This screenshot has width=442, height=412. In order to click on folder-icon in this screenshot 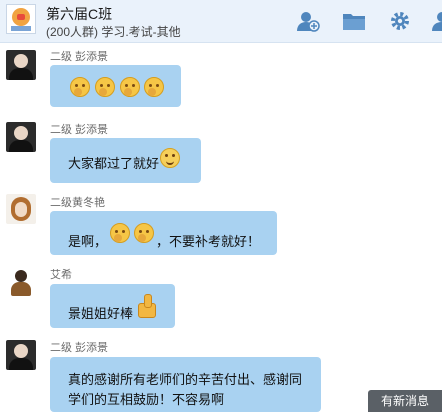, I will do `click(354, 21)`.